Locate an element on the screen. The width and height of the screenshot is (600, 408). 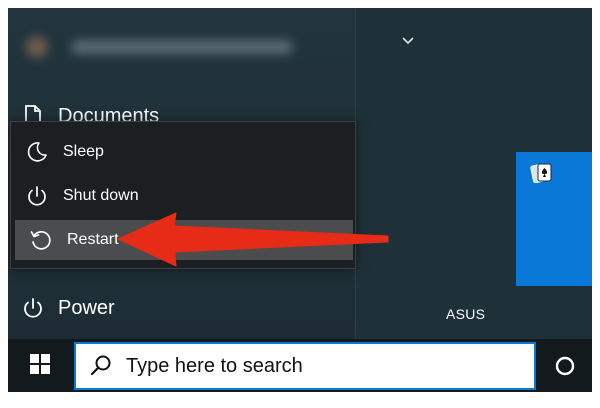
taskbar: Type here to search is located at coordinates (300, 365).